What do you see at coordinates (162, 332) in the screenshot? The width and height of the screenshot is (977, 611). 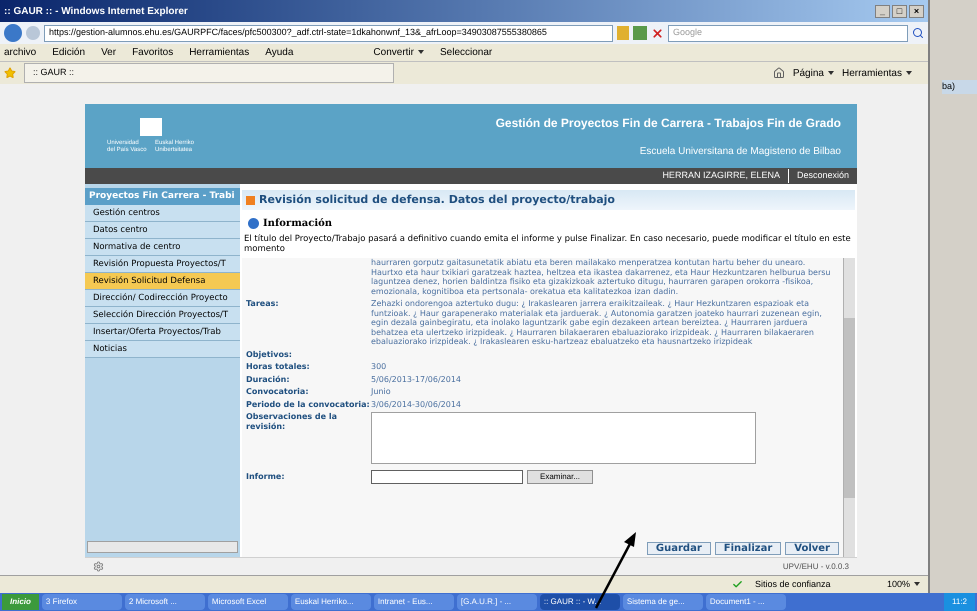 I see `sidebar-item: Insertar/Oferta Proyectos/Trab` at bounding box center [162, 332].